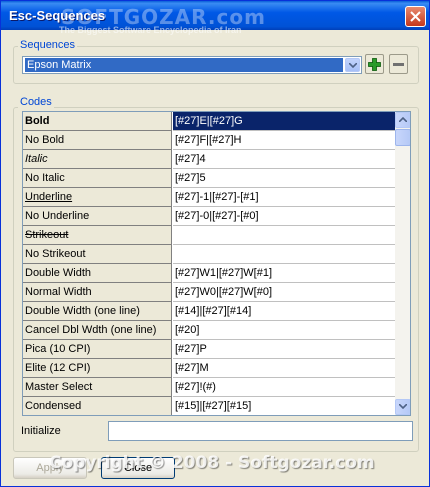 This screenshot has height=487, width=430. I want to click on table-row: Elite (12 CPI) [#27]M, so click(209, 368).